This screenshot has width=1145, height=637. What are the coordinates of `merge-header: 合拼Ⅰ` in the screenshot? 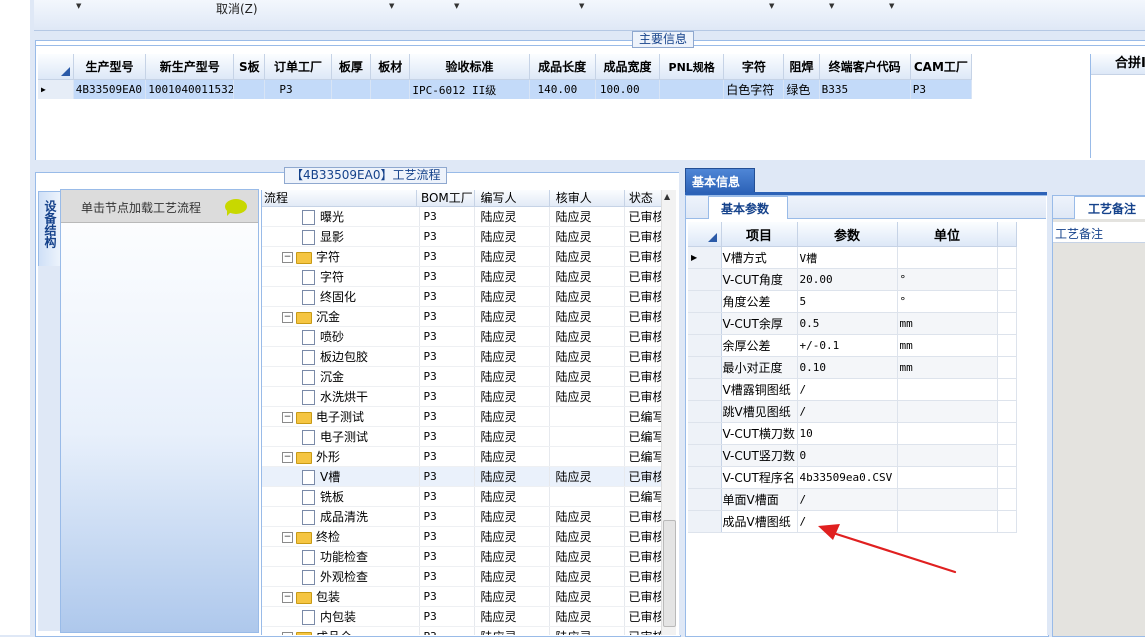 It's located at (1118, 64).